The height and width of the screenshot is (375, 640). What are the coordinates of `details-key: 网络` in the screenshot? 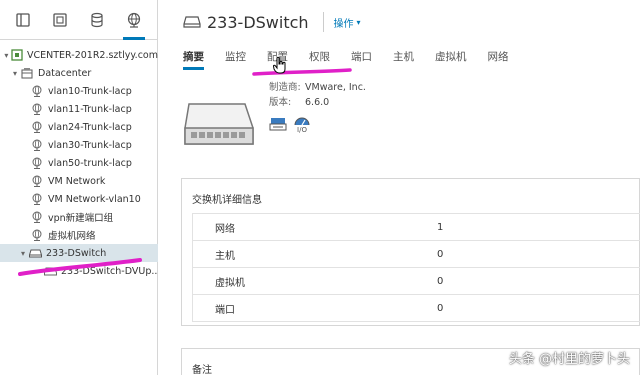 It's located at (225, 229).